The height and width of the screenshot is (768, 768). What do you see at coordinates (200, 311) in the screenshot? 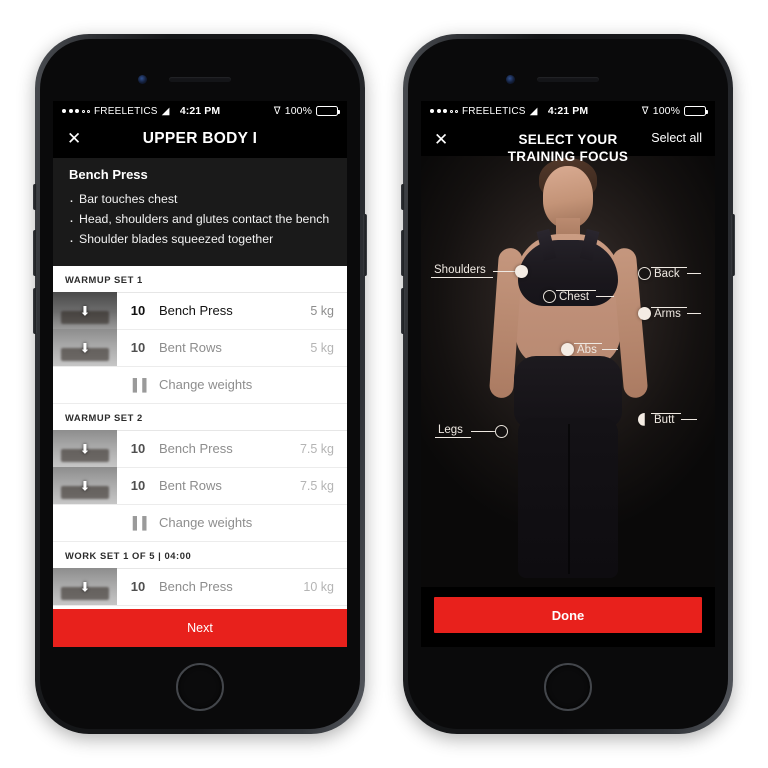
I see `table-row: ⬇ 10 Bench Press 5 kg` at bounding box center [200, 311].